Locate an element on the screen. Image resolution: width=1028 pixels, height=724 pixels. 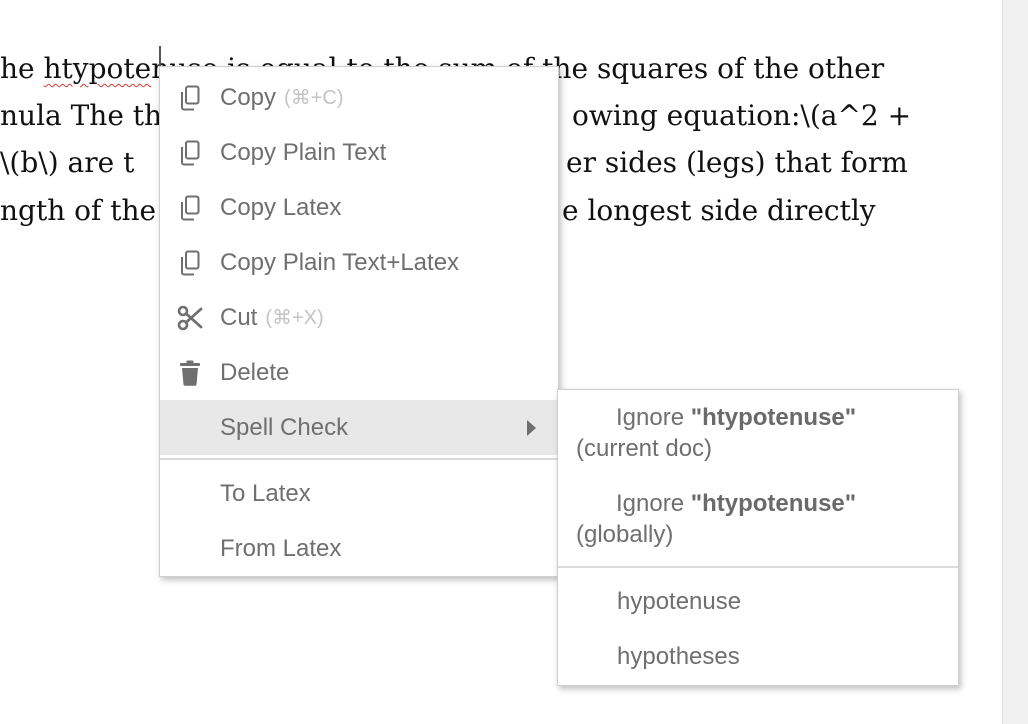
ignore-scope: (globally) is located at coordinates (625, 534).